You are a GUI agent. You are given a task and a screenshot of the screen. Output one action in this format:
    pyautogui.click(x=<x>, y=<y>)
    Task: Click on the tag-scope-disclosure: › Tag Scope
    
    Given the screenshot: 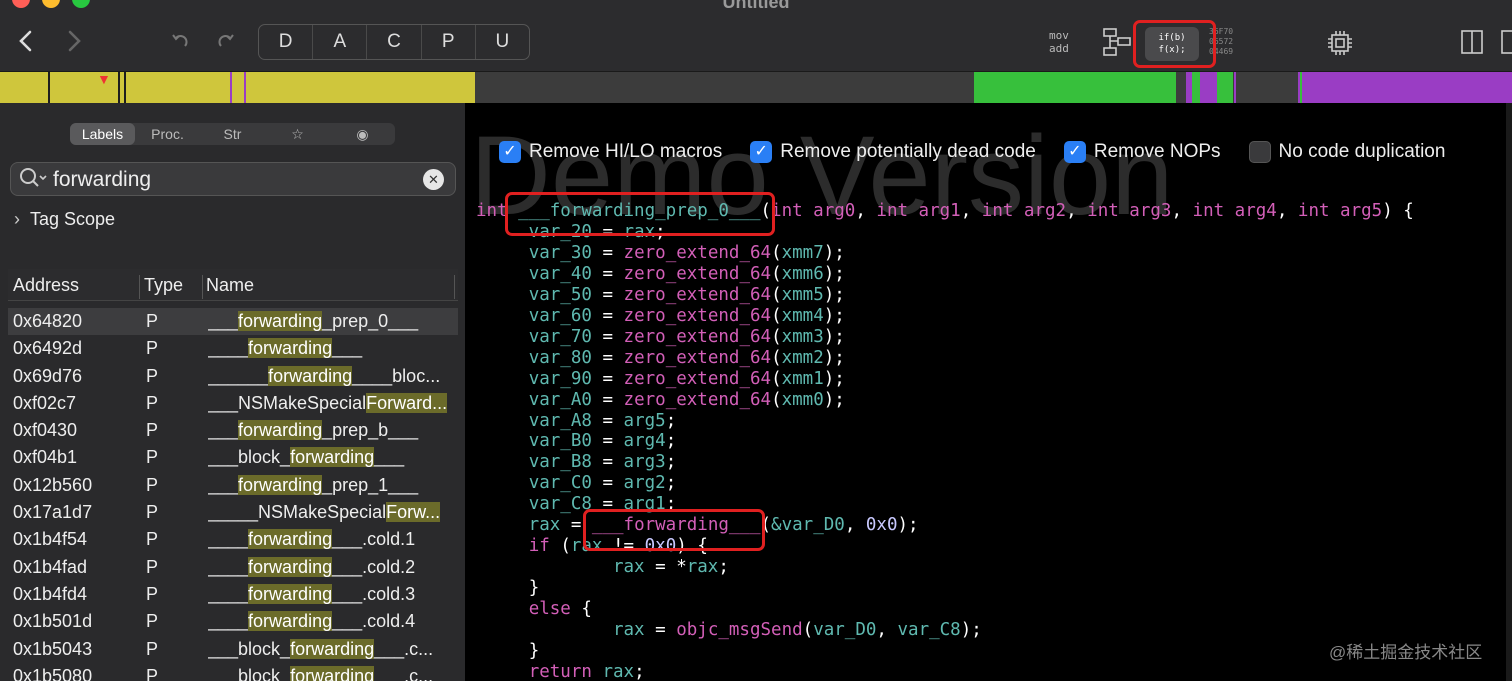 What is the action you would take?
    pyautogui.click(x=64, y=219)
    